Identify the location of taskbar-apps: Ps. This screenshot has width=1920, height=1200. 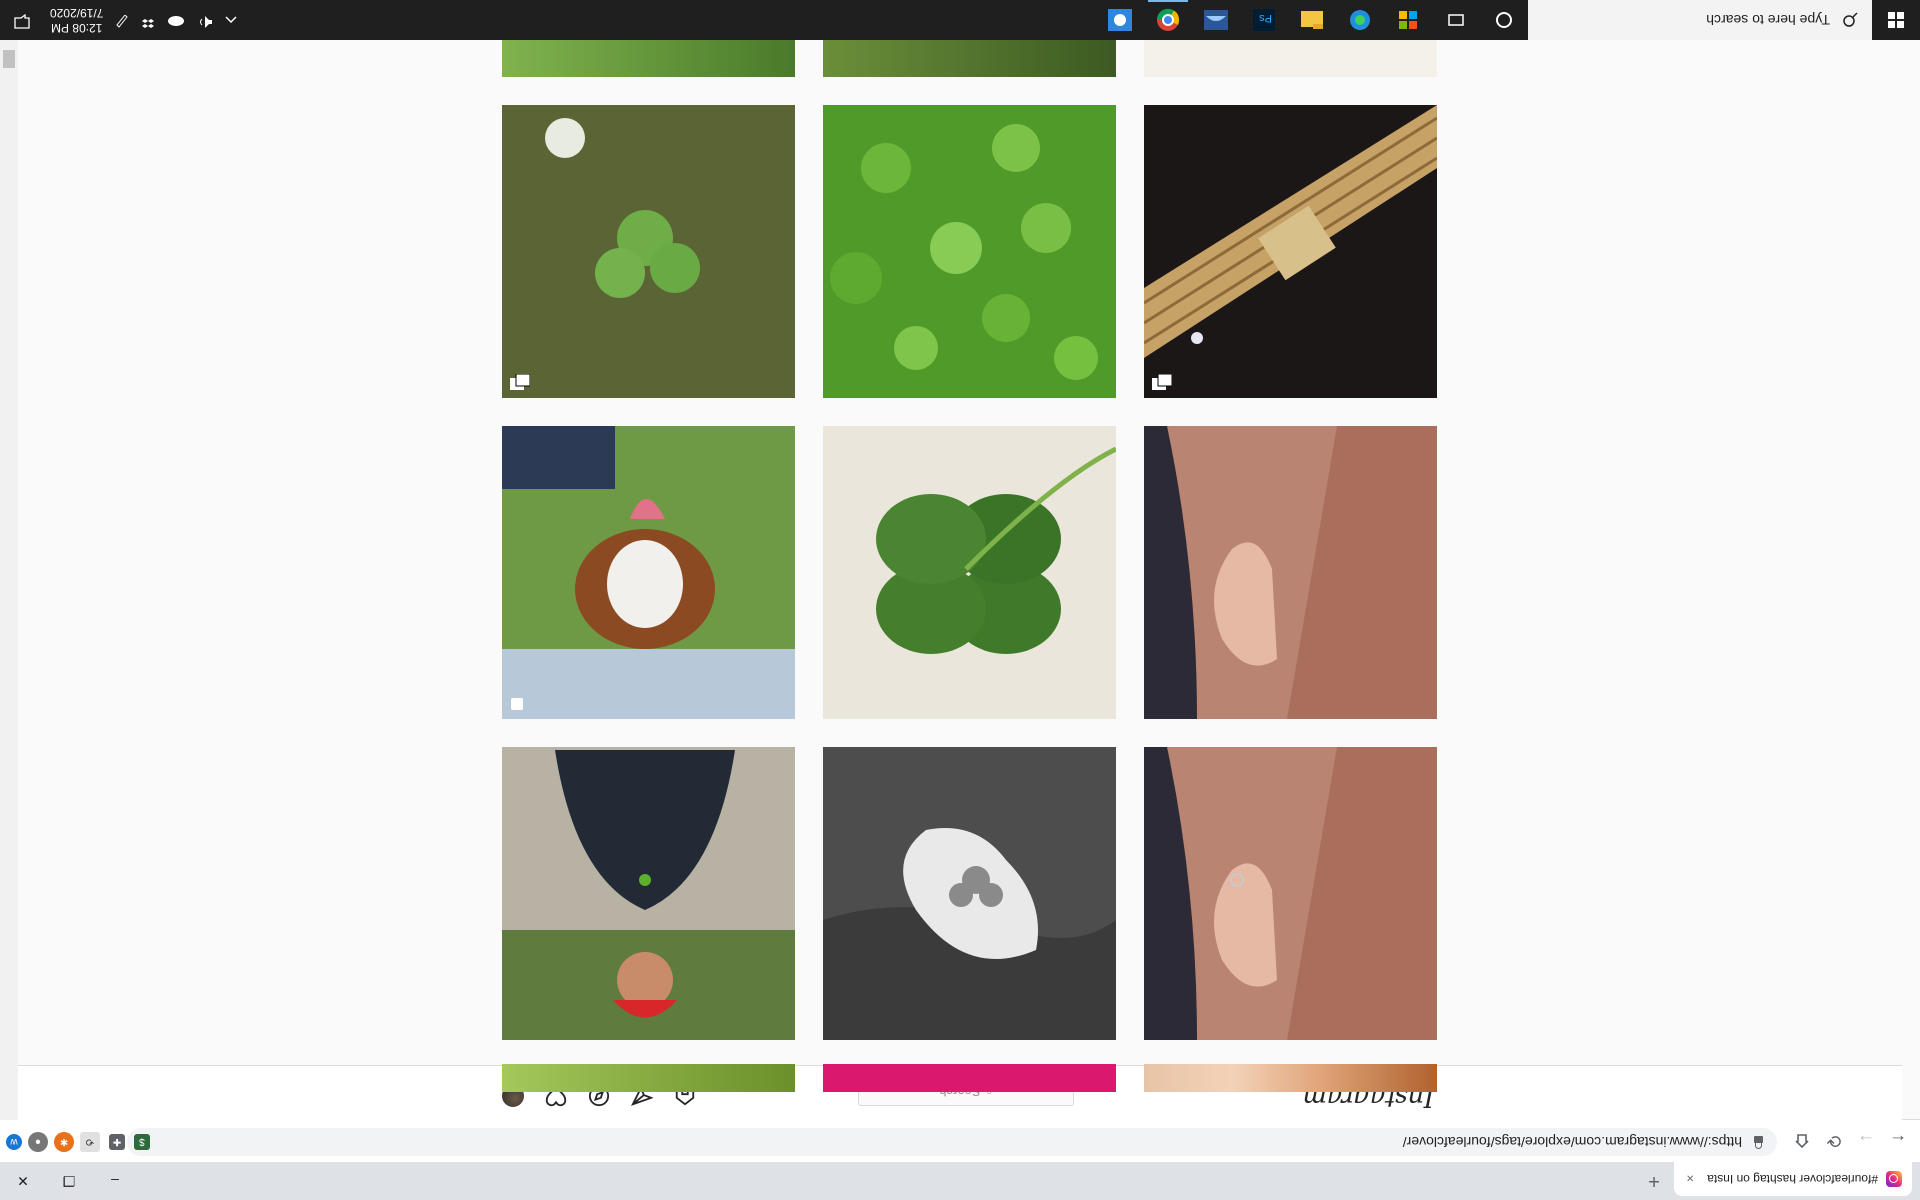
(1312, 20).